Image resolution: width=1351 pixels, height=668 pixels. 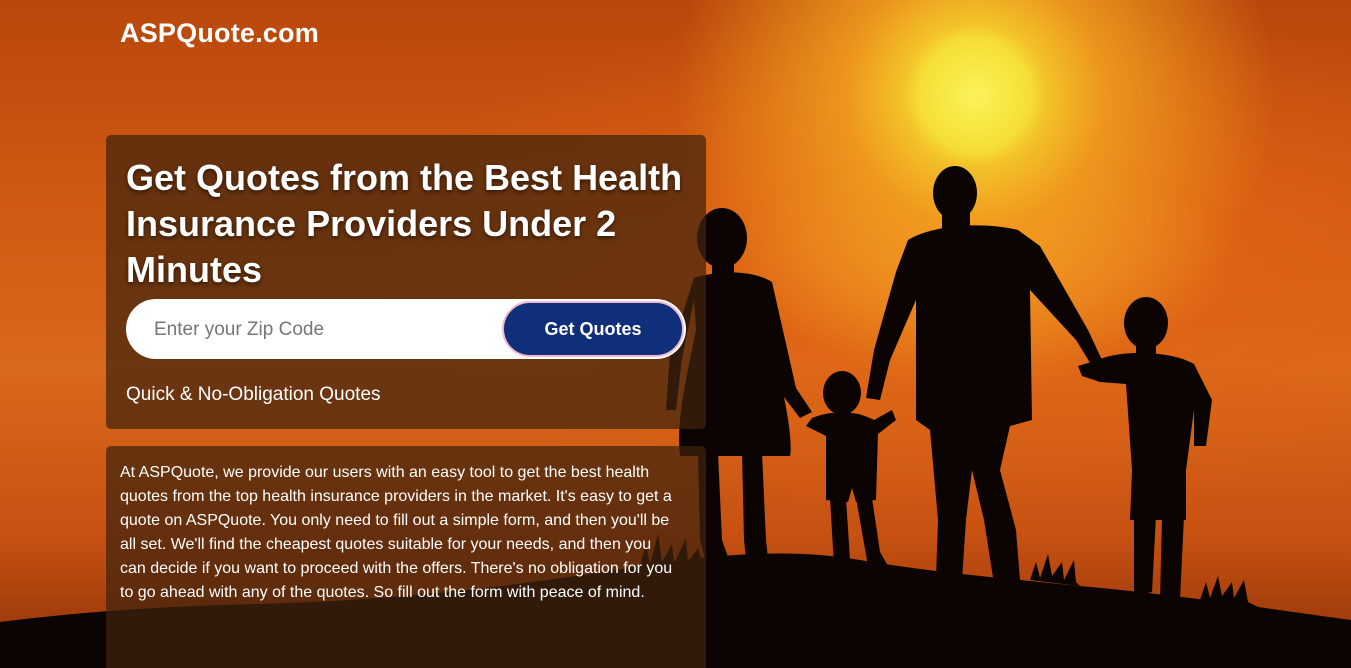 What do you see at coordinates (984, 375) in the screenshot?
I see `man-silhouette` at bounding box center [984, 375].